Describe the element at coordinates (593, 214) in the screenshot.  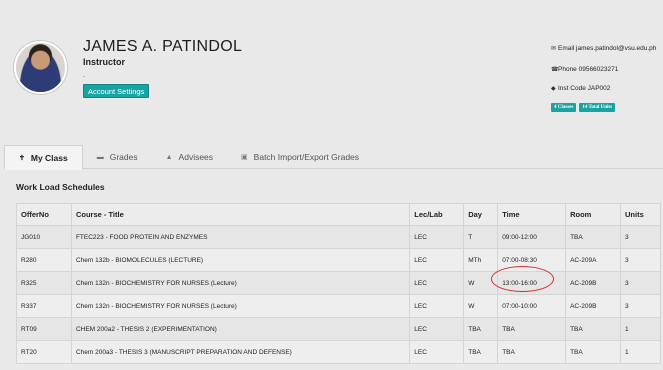
I see `col-room: Room` at that location.